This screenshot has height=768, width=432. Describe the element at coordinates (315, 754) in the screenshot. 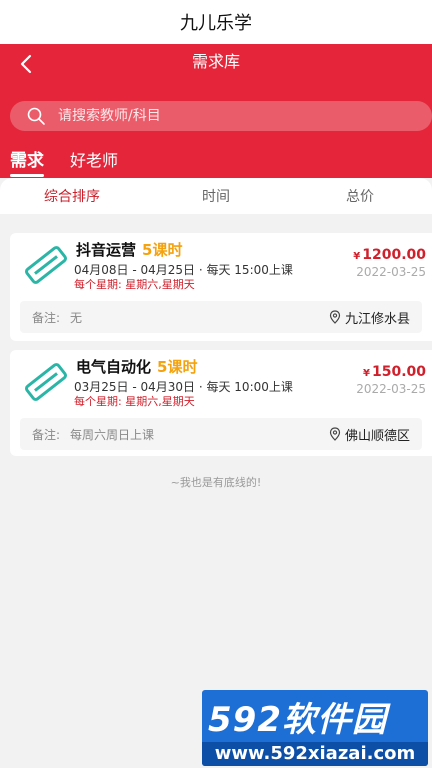

I see `watermark-url: www.592xiazai.com` at that location.